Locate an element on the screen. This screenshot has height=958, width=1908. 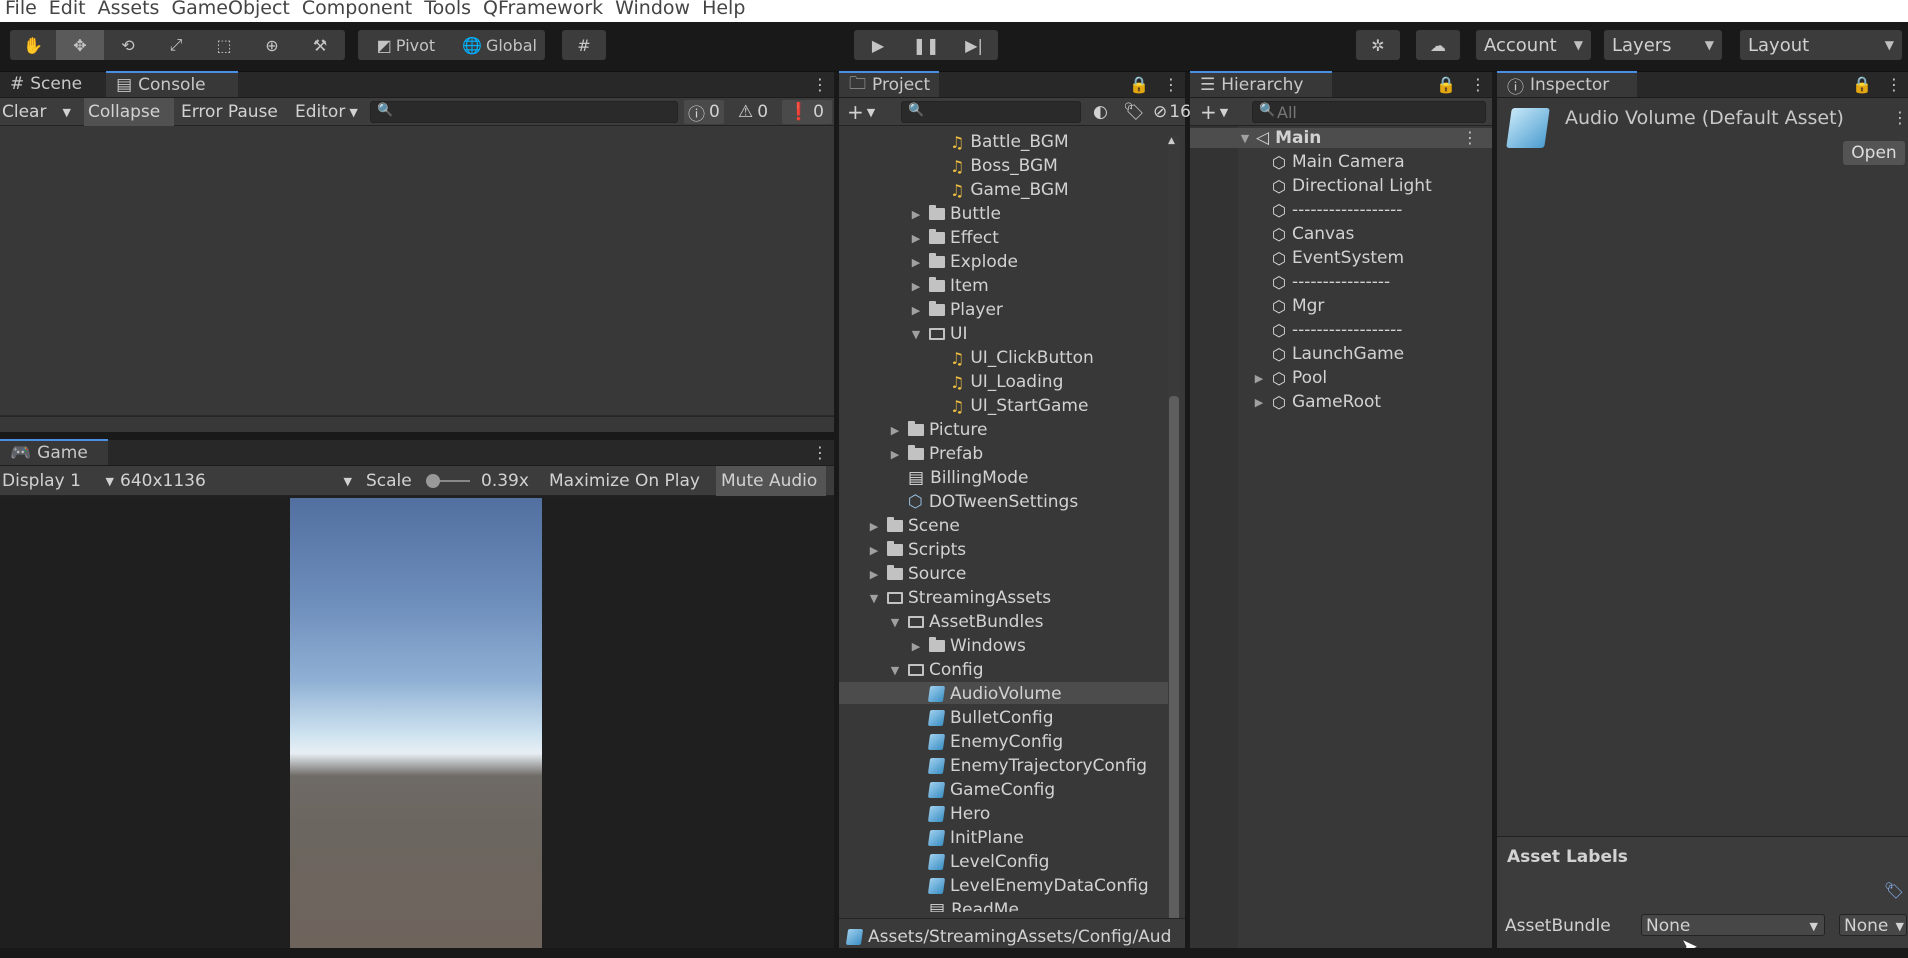
mute-audio-toggle: Mute Audio is located at coordinates (771, 481).